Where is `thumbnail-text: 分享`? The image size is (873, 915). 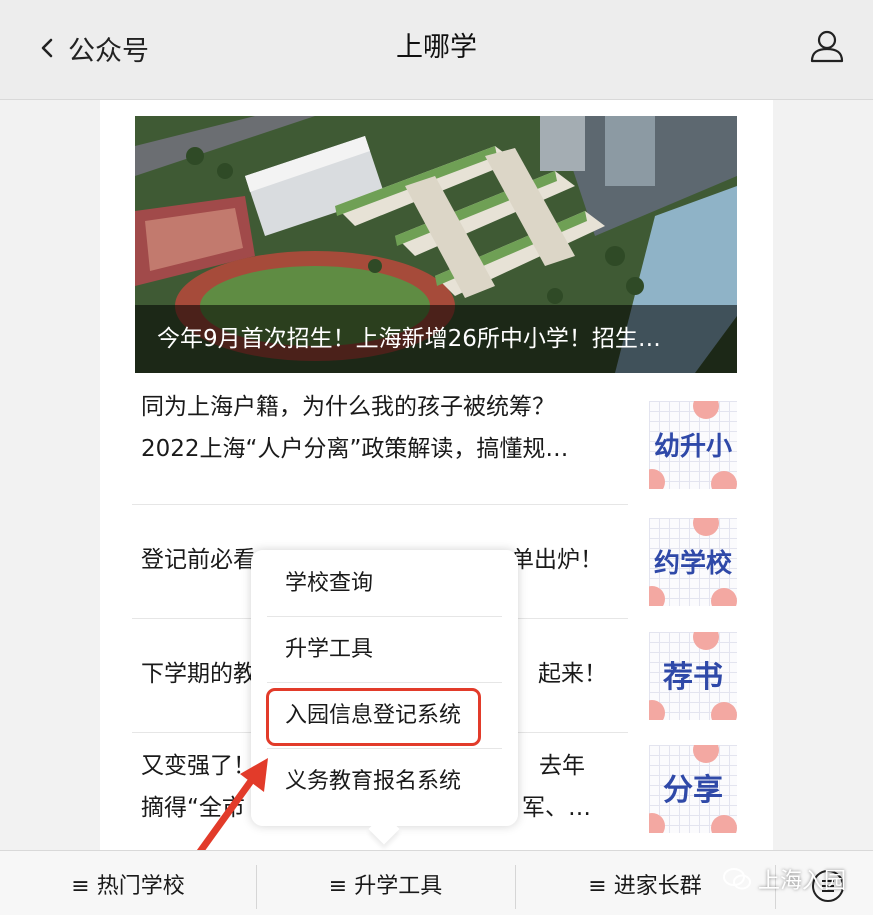 thumbnail-text: 分享 is located at coordinates (693, 790).